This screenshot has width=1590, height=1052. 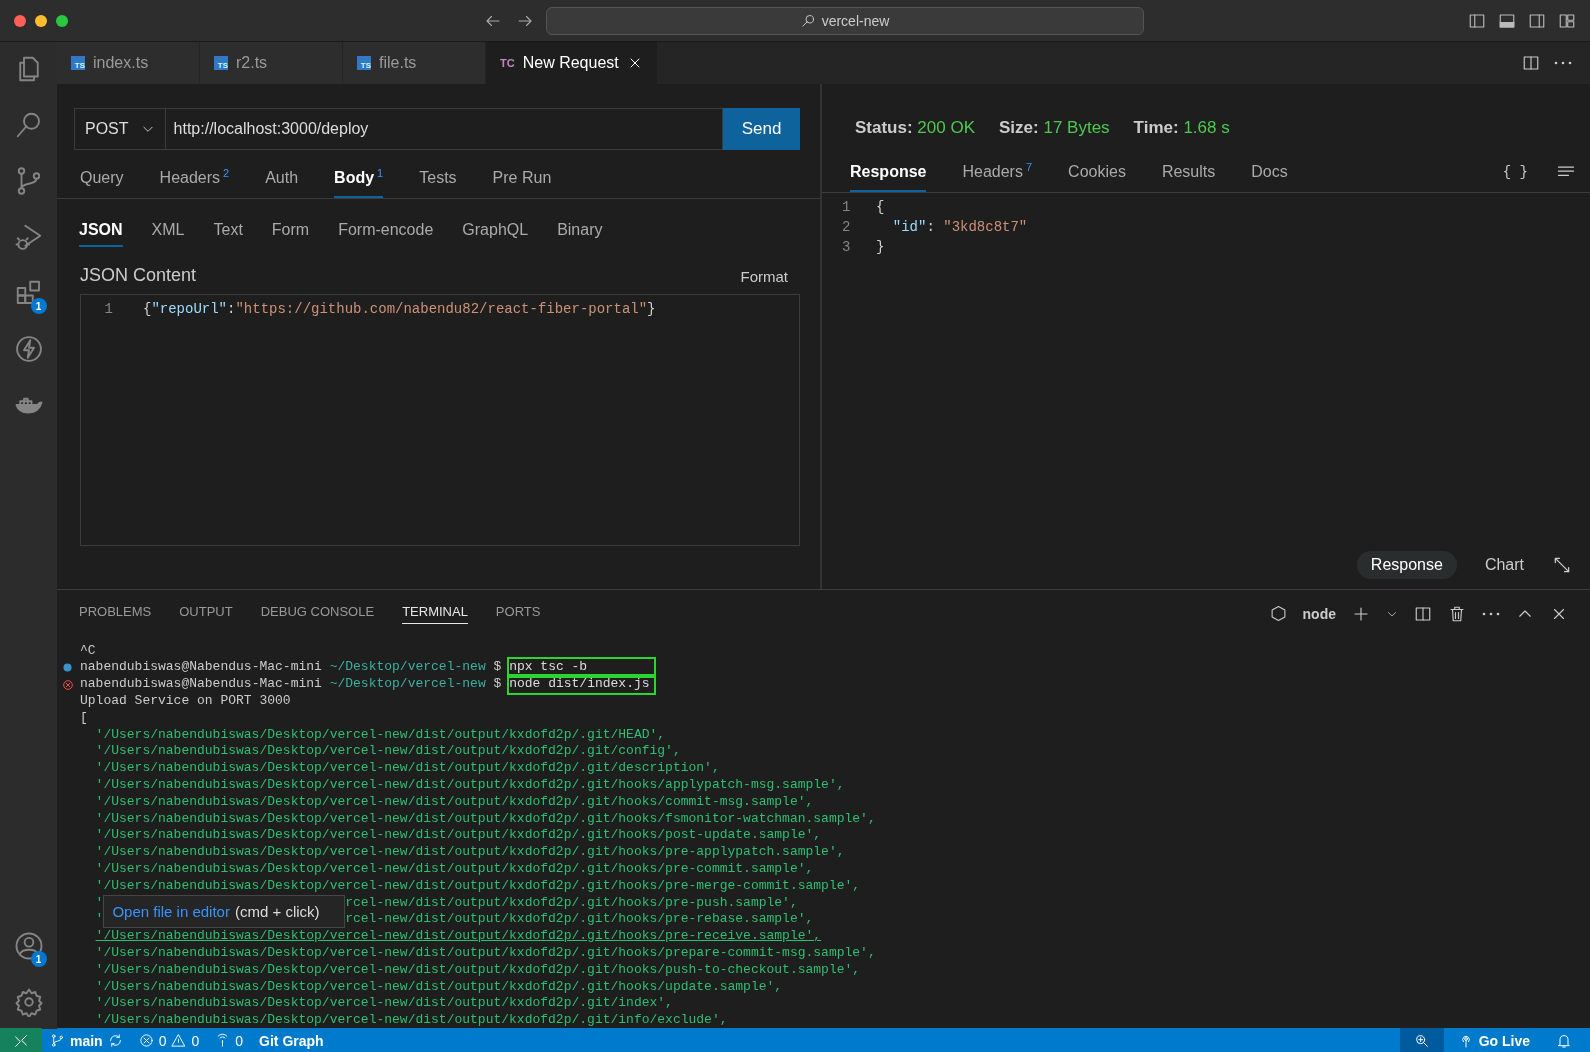 I want to click on stat-label: Time:, so click(x=1156, y=127).